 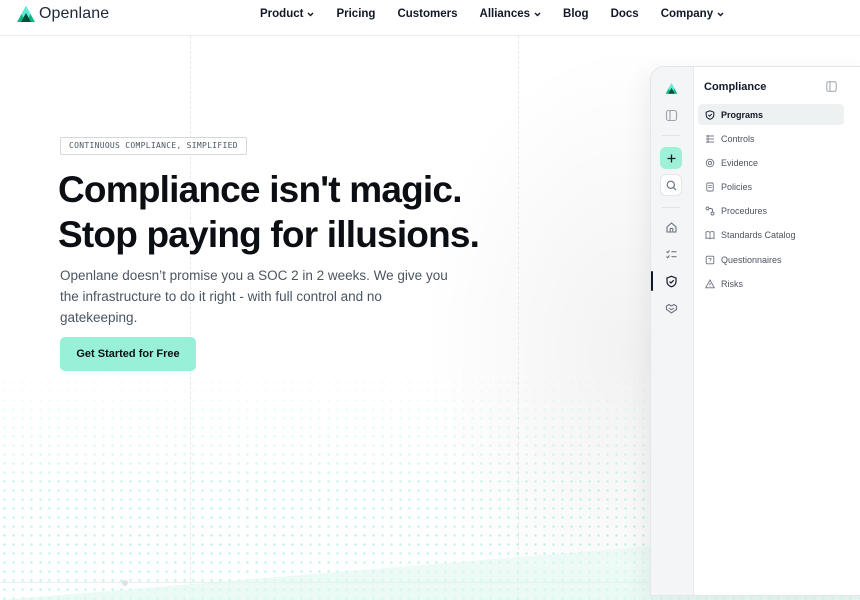 What do you see at coordinates (74, 13) in the screenshot?
I see `brand-name: Openlane` at bounding box center [74, 13].